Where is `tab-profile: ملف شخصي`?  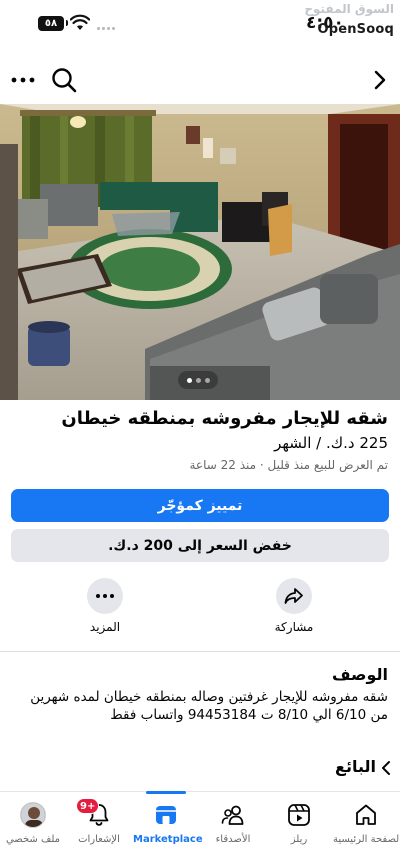 tab-profile: ملف شخصي is located at coordinates (33, 823).